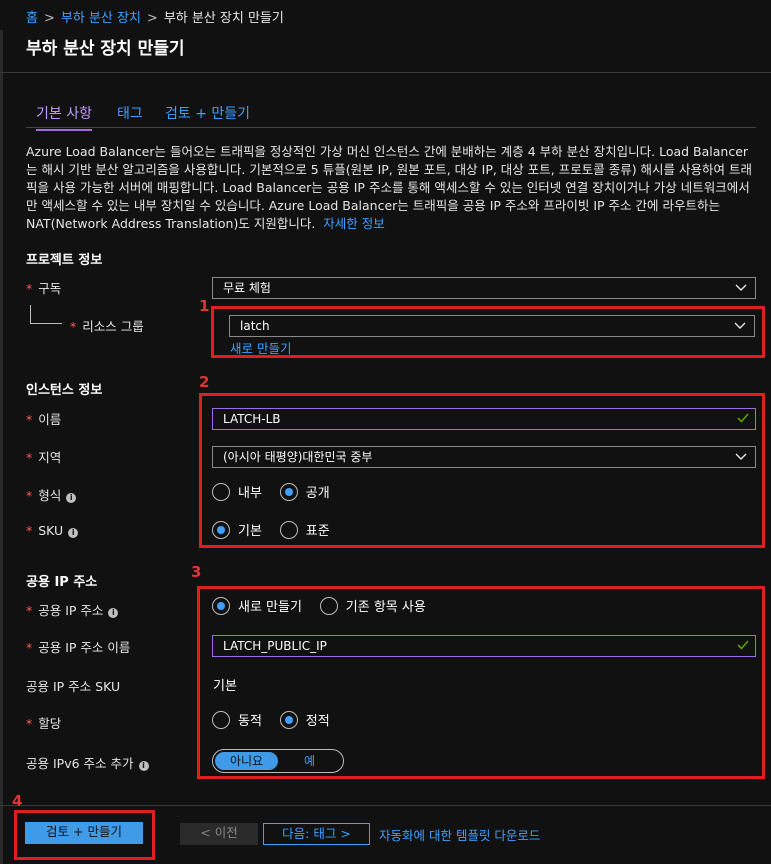 This screenshot has height=864, width=771. I want to click on project-details-heading: 프로젝트 정보, so click(64, 260).